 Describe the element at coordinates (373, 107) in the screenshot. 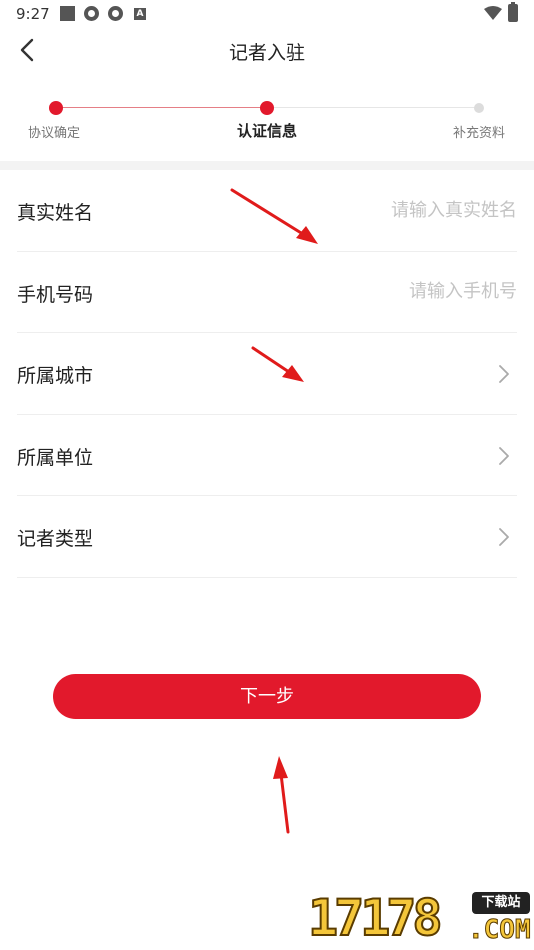

I see `stepper-line-pending` at that location.